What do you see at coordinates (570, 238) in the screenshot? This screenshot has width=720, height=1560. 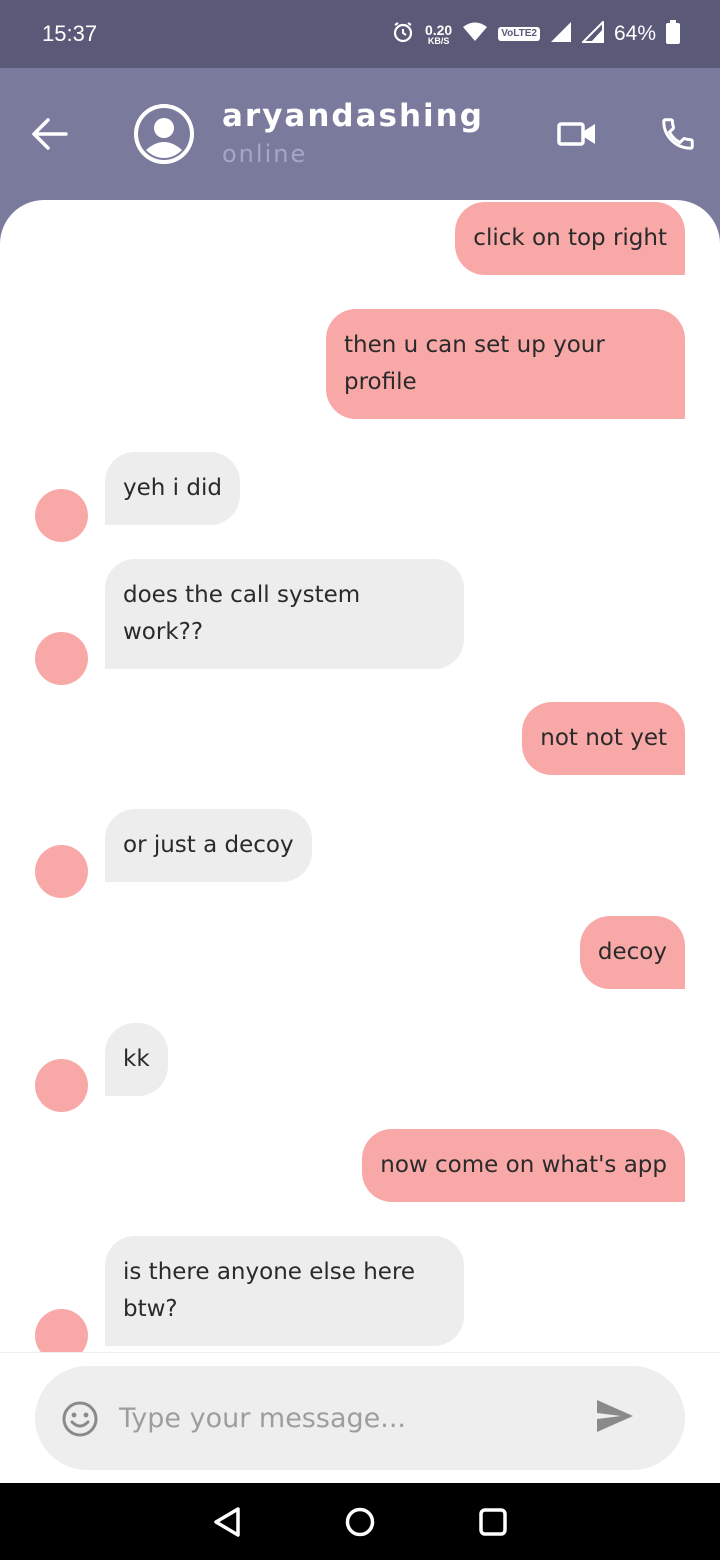 I see `message-bubble-outgoing: click on top right` at bounding box center [570, 238].